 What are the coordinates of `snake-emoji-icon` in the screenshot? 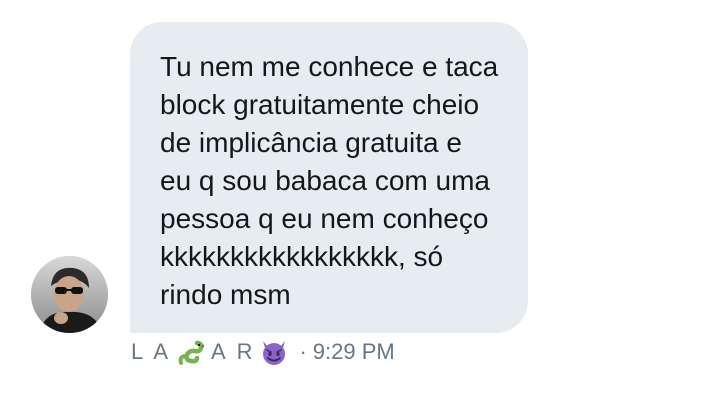 It's located at (190, 352).